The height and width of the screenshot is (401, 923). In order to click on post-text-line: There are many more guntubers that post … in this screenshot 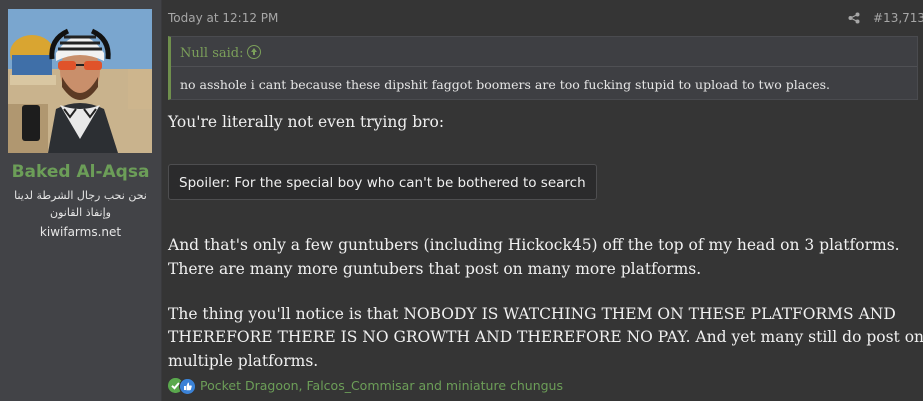, I will do `click(435, 269)`.